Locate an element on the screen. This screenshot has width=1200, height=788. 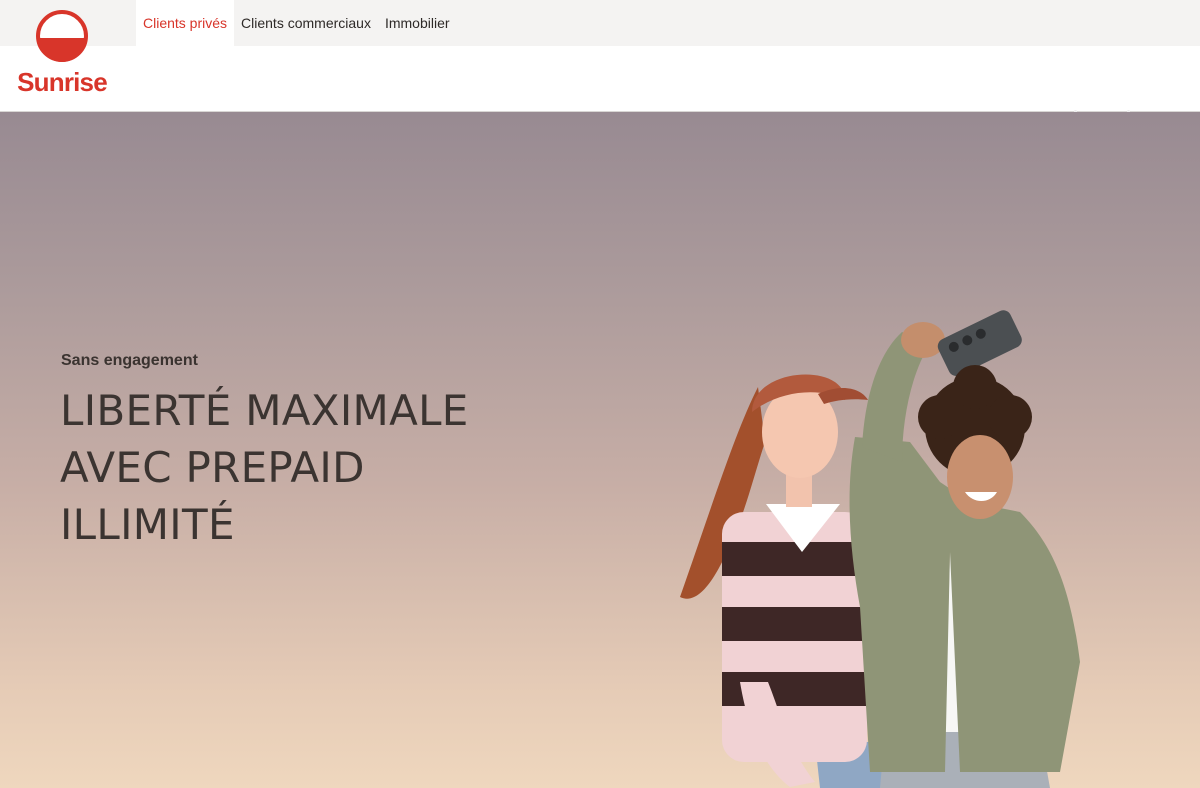
headline-line-1: LIBERTÉ MAXIMALE is located at coordinates (264, 410).